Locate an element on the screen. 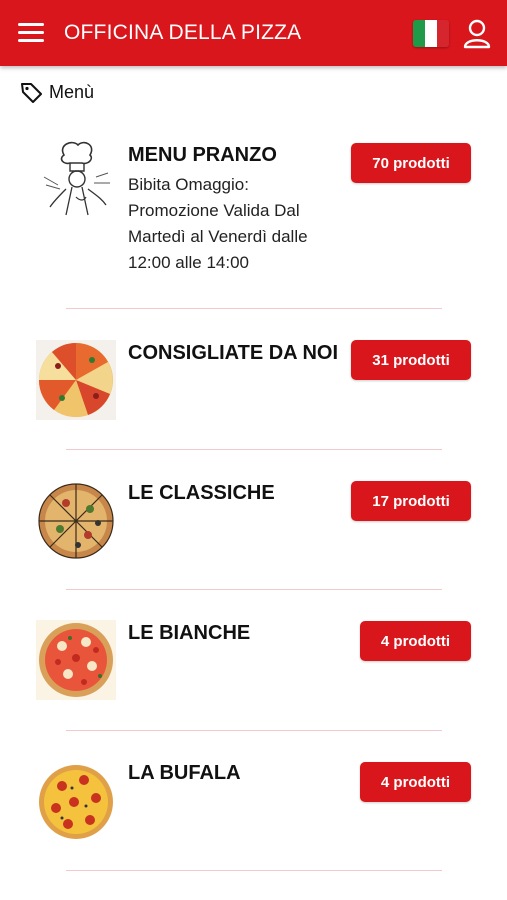 This screenshot has height=900, width=507. hamburger-menu-icon is located at coordinates (31, 33).